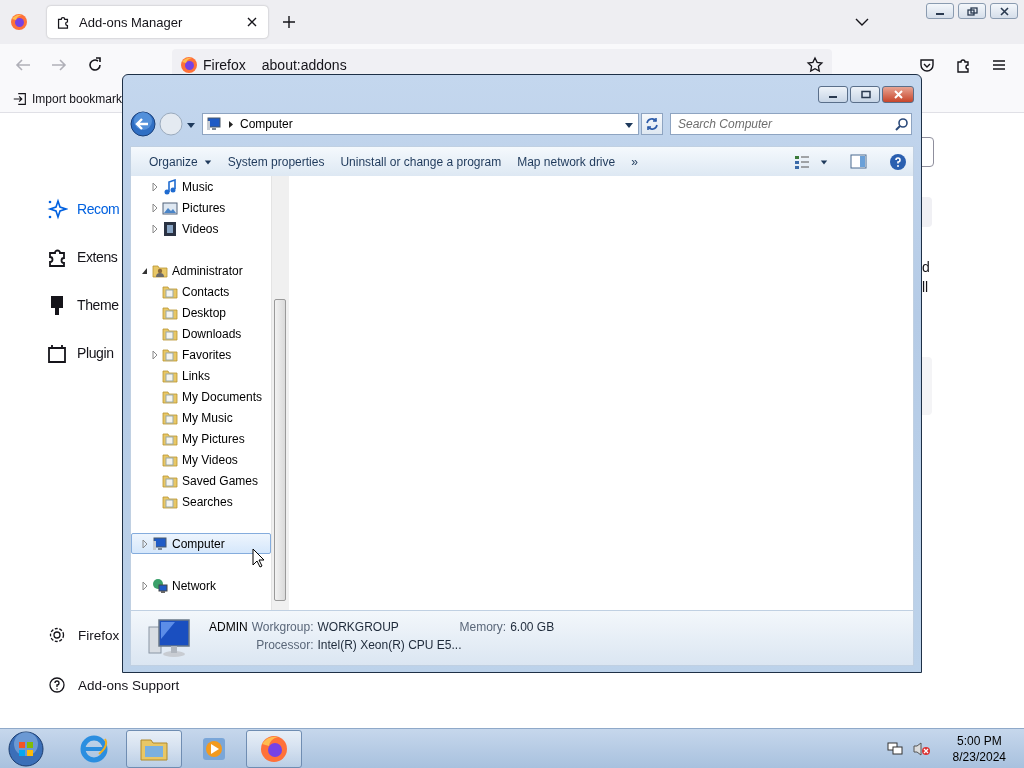  I want to click on tree-item: Computer, so click(201, 543).